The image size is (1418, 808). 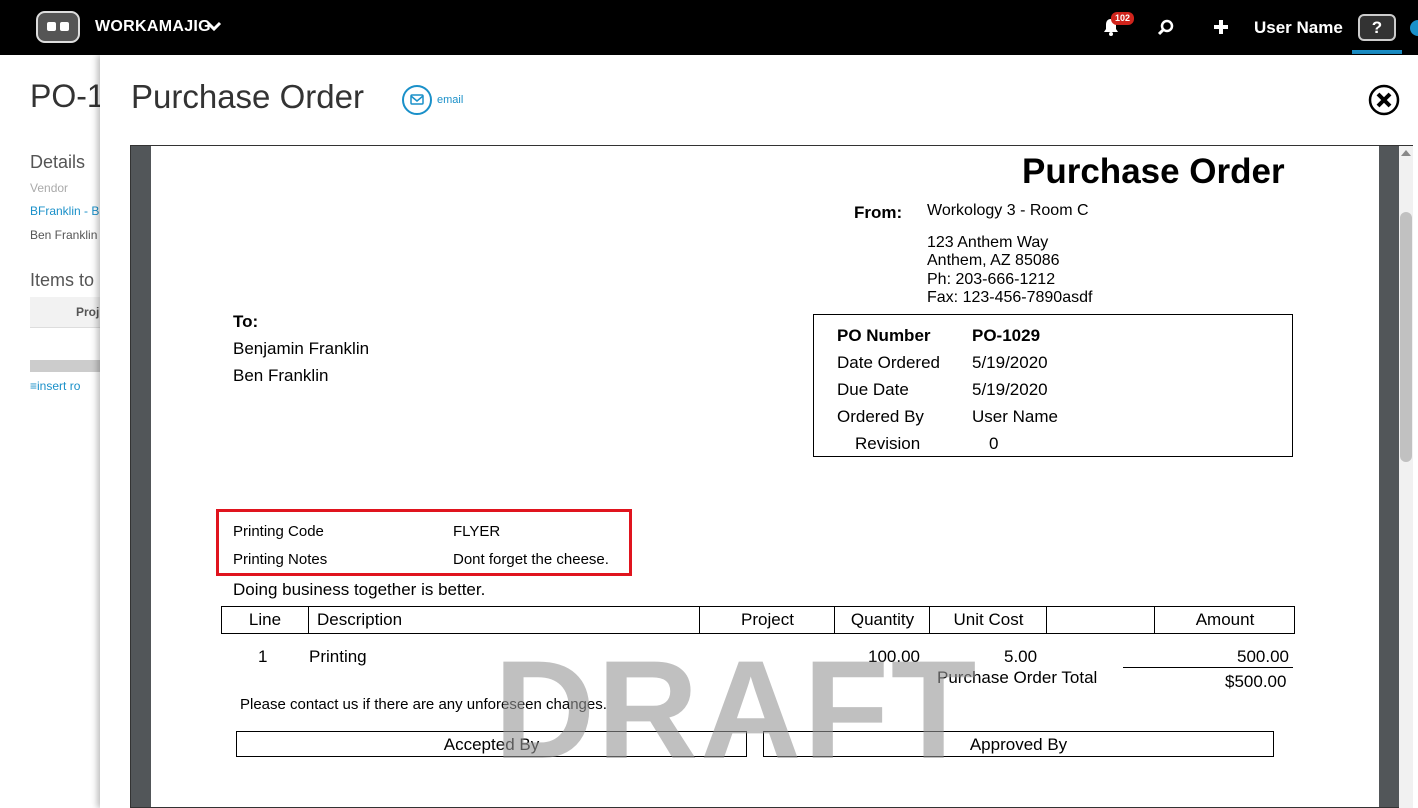 What do you see at coordinates (1010, 389) in the screenshot?
I see `due-date-value: 5/19/2020` at bounding box center [1010, 389].